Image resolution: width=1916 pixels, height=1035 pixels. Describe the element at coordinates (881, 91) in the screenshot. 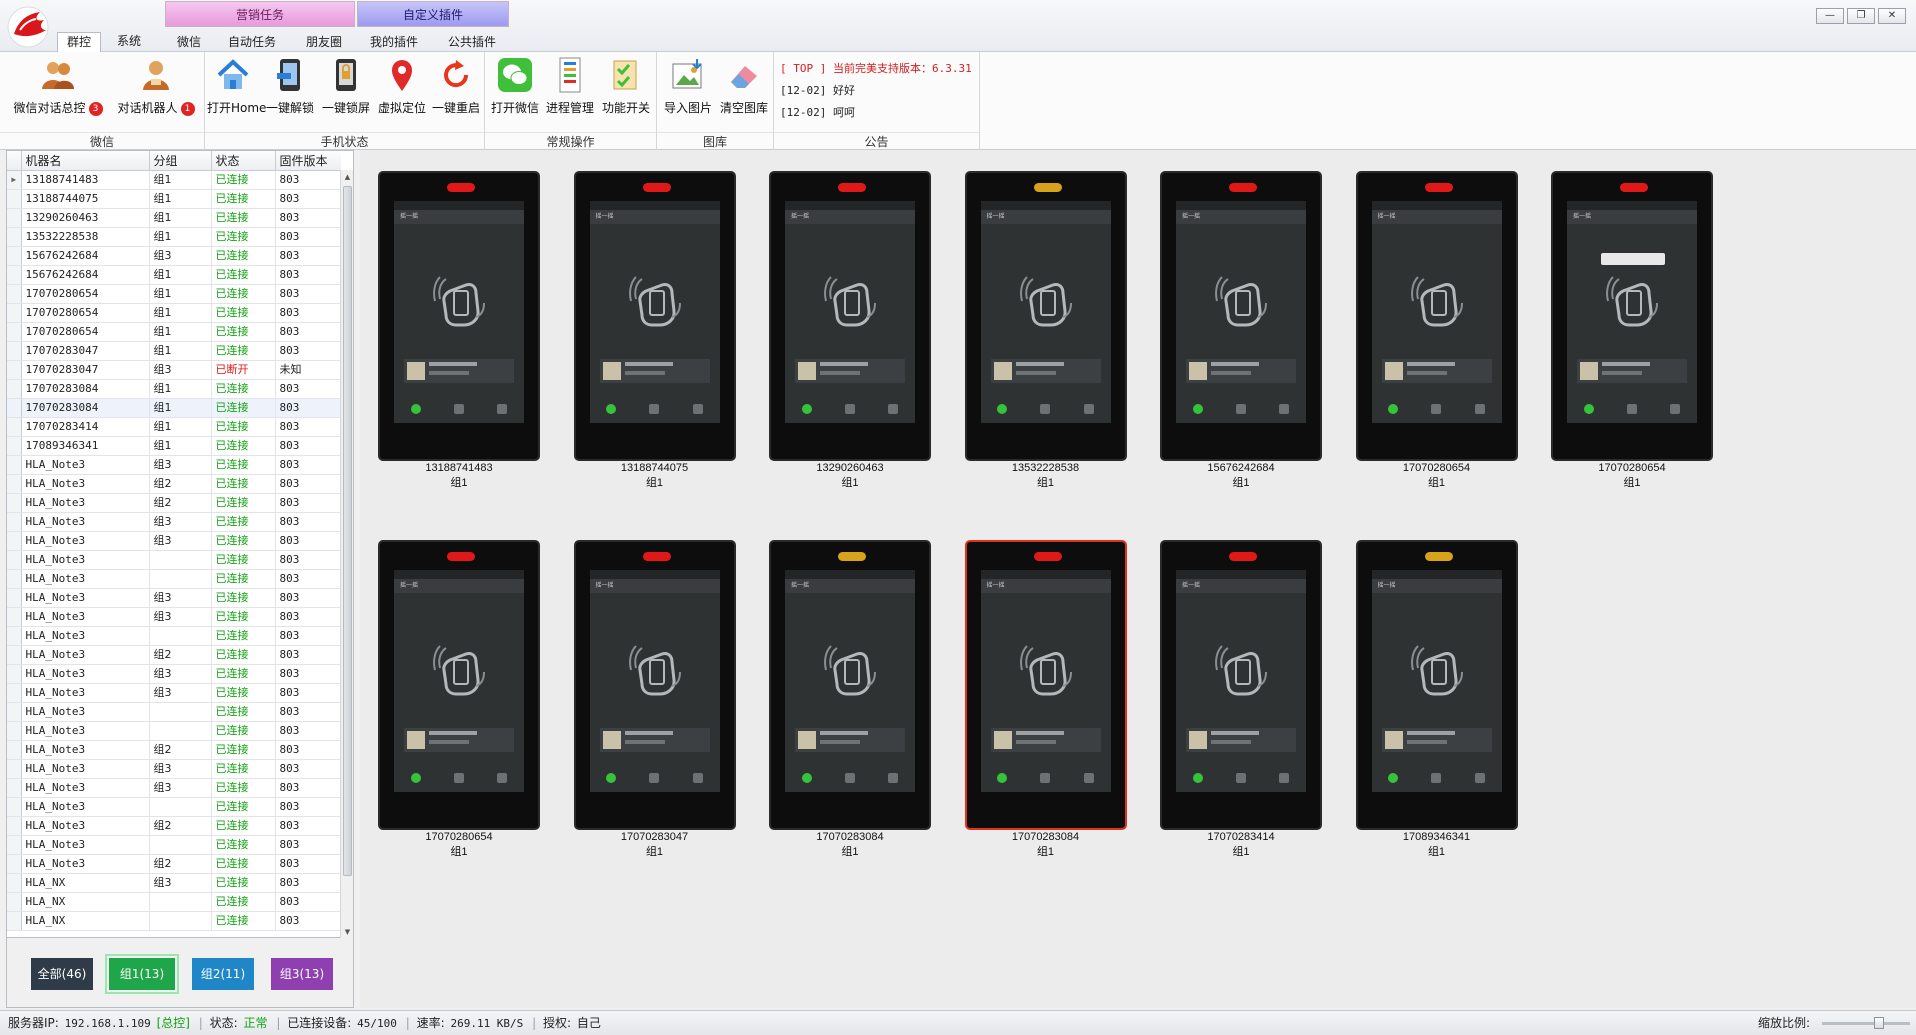

I see `notice-line: [12-02] 好好` at that location.